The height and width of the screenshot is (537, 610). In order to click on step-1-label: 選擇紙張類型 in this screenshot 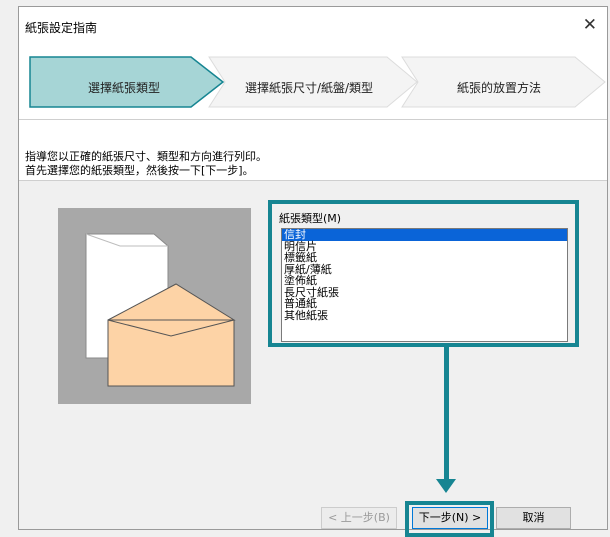, I will do `click(123, 88)`.